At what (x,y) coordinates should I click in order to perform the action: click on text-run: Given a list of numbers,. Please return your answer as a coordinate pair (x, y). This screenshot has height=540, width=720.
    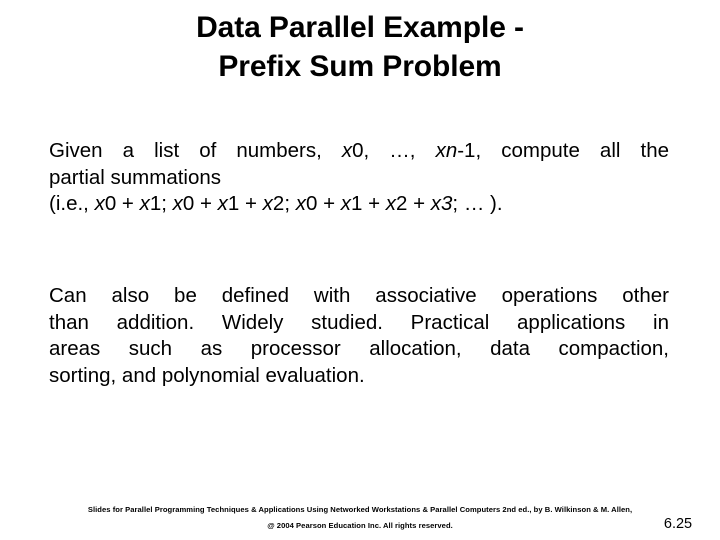
    Looking at the image, I should click on (195, 150).